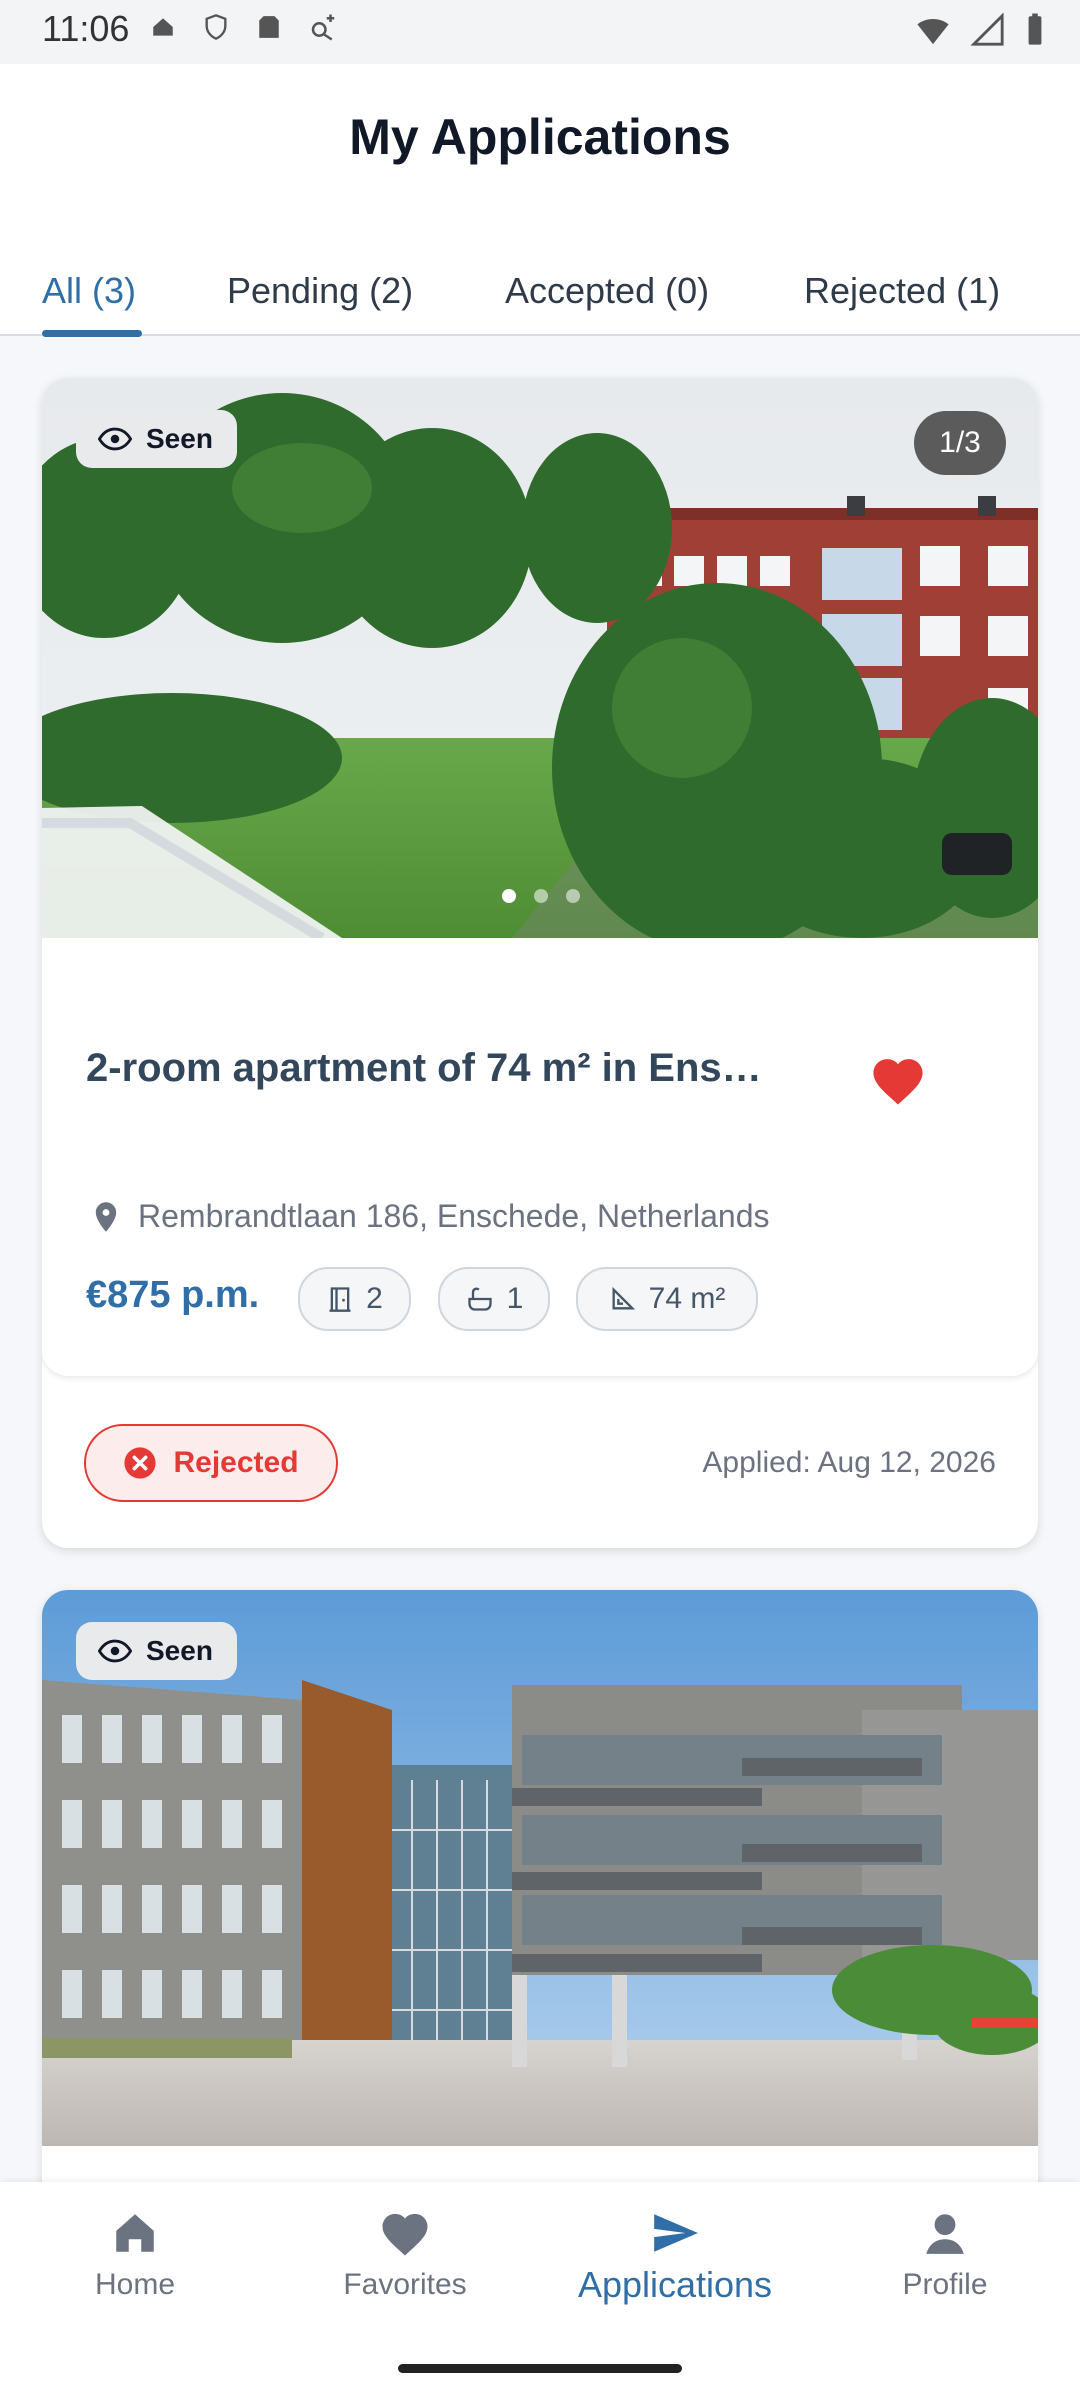  I want to click on tab-accepted: Accepted (0), so click(607, 291).